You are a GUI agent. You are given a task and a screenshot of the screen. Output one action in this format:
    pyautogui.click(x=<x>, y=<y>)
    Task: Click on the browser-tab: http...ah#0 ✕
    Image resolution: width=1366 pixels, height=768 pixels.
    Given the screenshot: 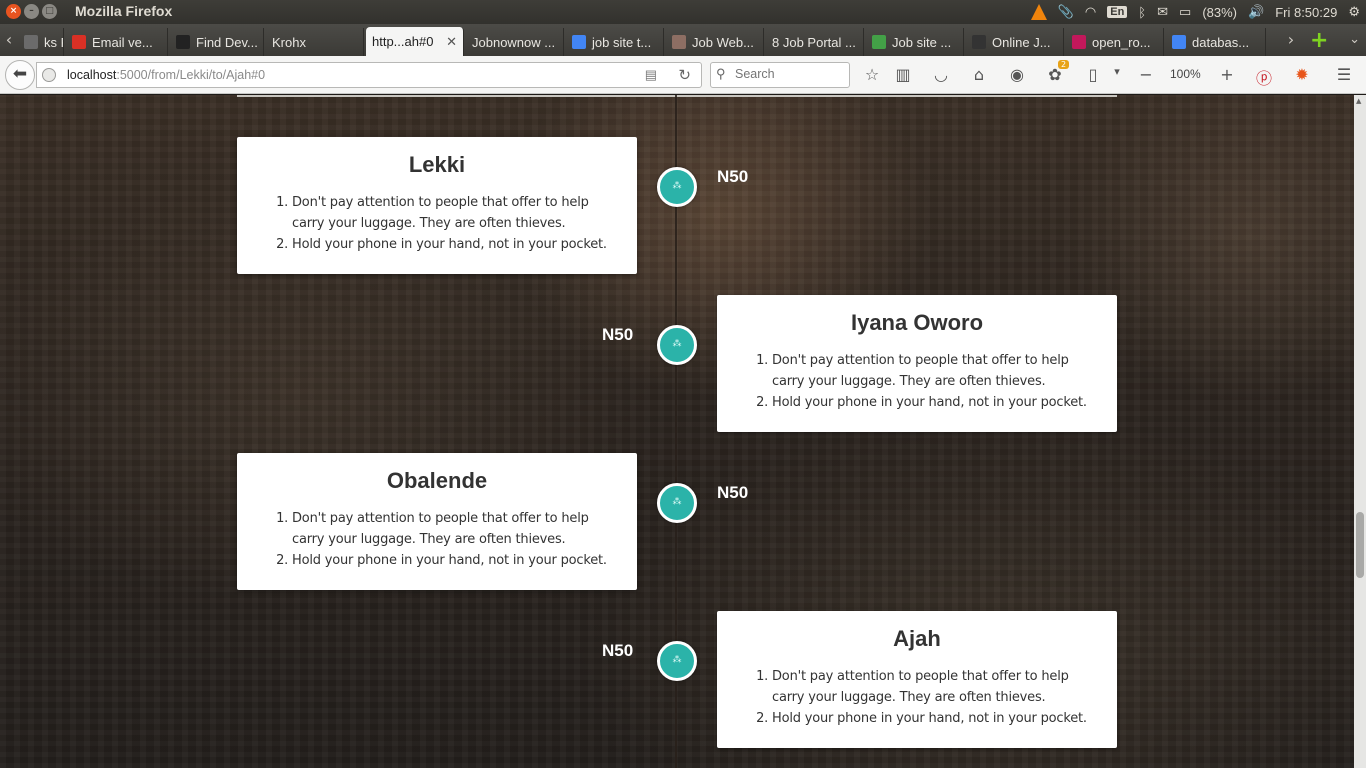 What is the action you would take?
    pyautogui.click(x=415, y=41)
    